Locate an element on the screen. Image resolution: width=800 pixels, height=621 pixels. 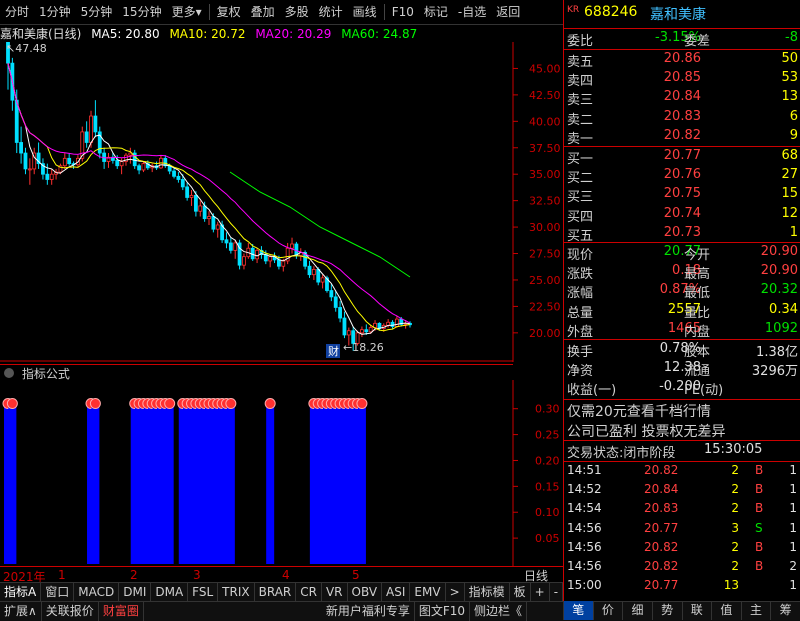
toolbar-button: 返回 is located at coordinates (508, 12).